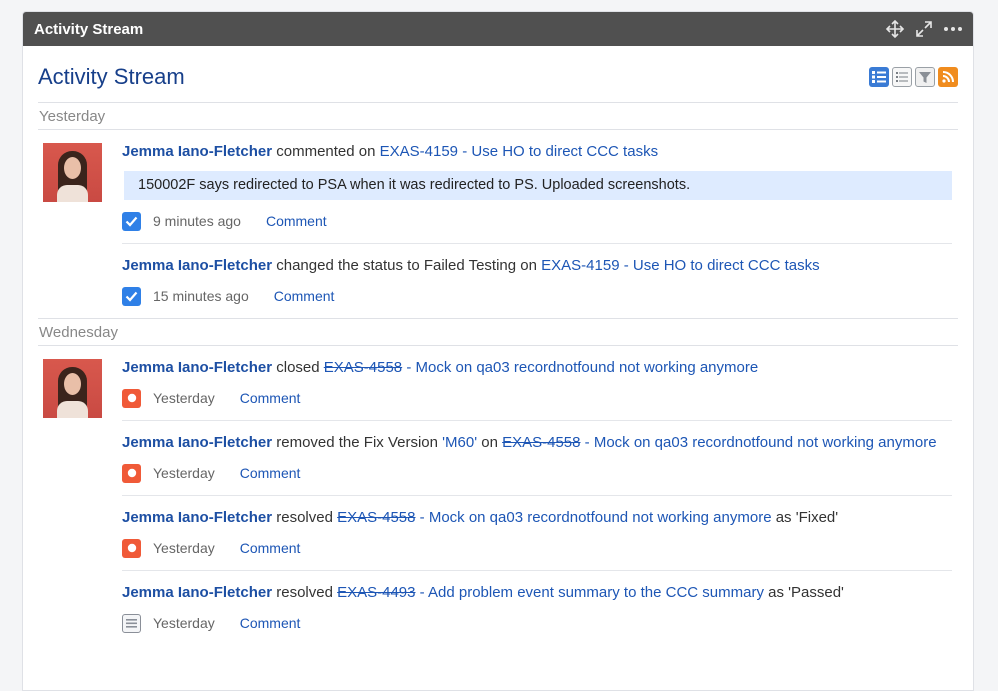  Describe the element at coordinates (807, 517) in the screenshot. I see `resolution-text: as 'Fixed'` at that location.